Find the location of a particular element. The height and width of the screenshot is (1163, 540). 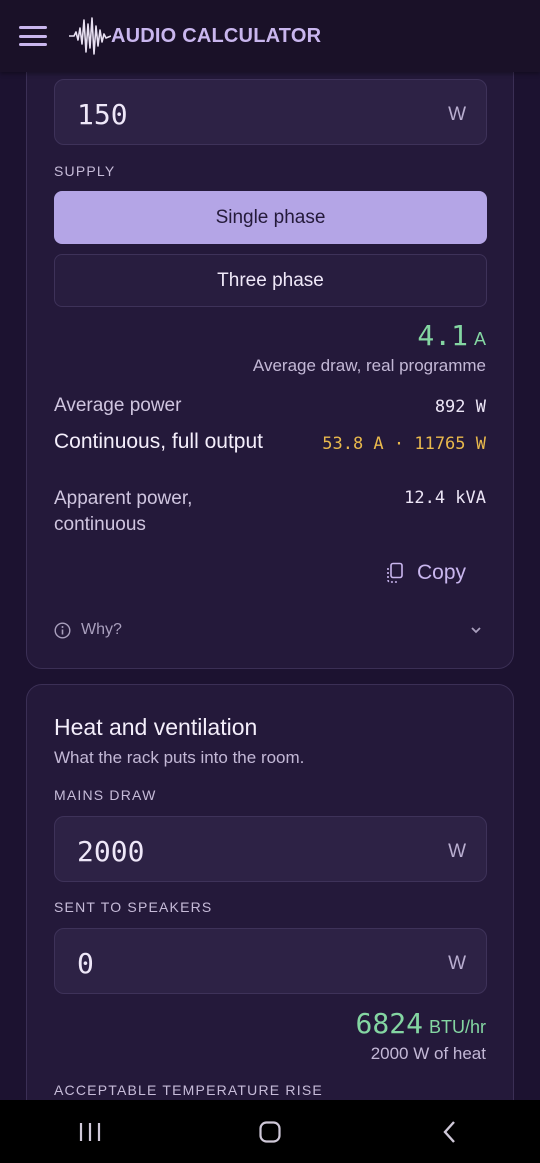

current-result-value: 4.1 is located at coordinates (442, 335).